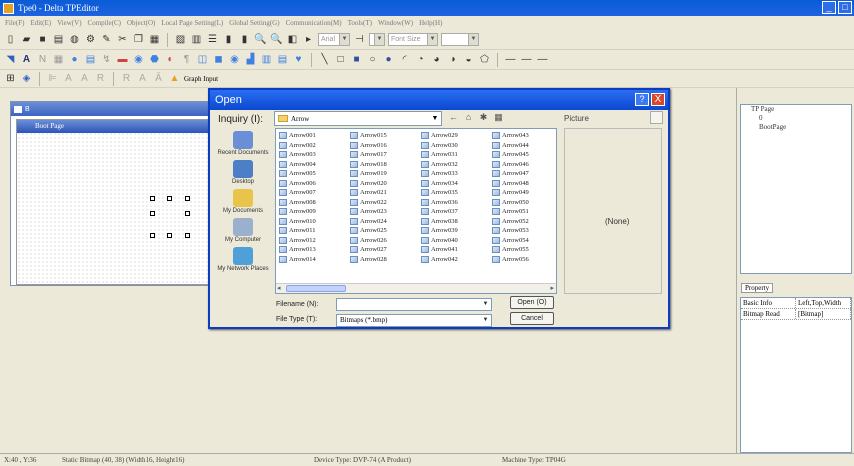  What do you see at coordinates (10, 59) in the screenshot?
I see `pointer-icon: ◥` at bounding box center [10, 59].